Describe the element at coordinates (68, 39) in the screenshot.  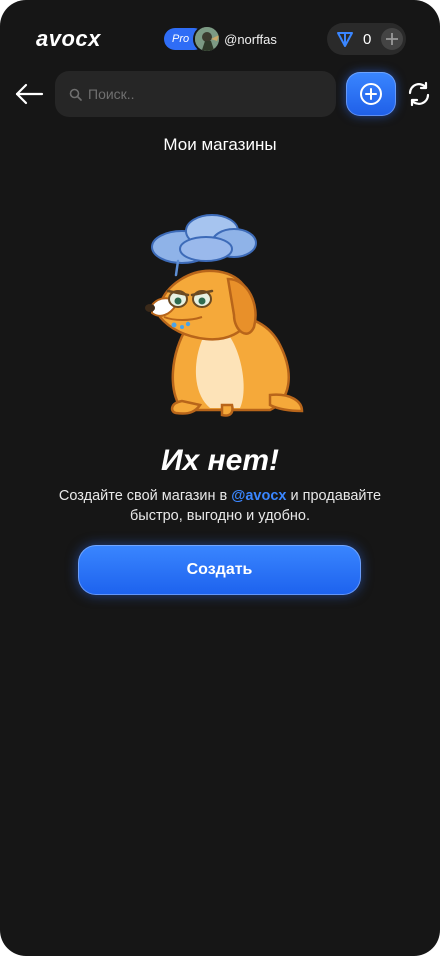
I see `app-logo: avocx` at that location.